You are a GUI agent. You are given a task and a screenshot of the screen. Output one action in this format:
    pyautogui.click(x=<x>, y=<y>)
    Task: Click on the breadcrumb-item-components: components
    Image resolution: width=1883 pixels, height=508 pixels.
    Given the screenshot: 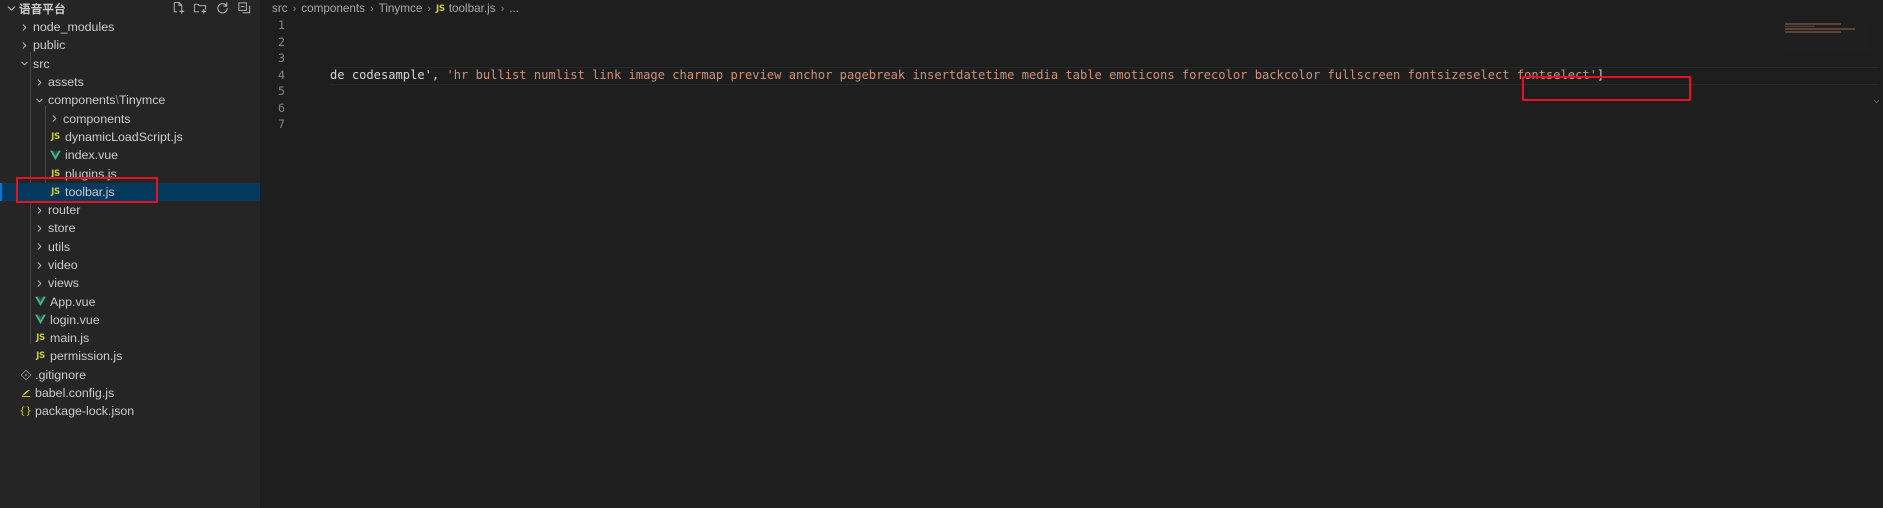 What is the action you would take?
    pyautogui.click(x=333, y=8)
    